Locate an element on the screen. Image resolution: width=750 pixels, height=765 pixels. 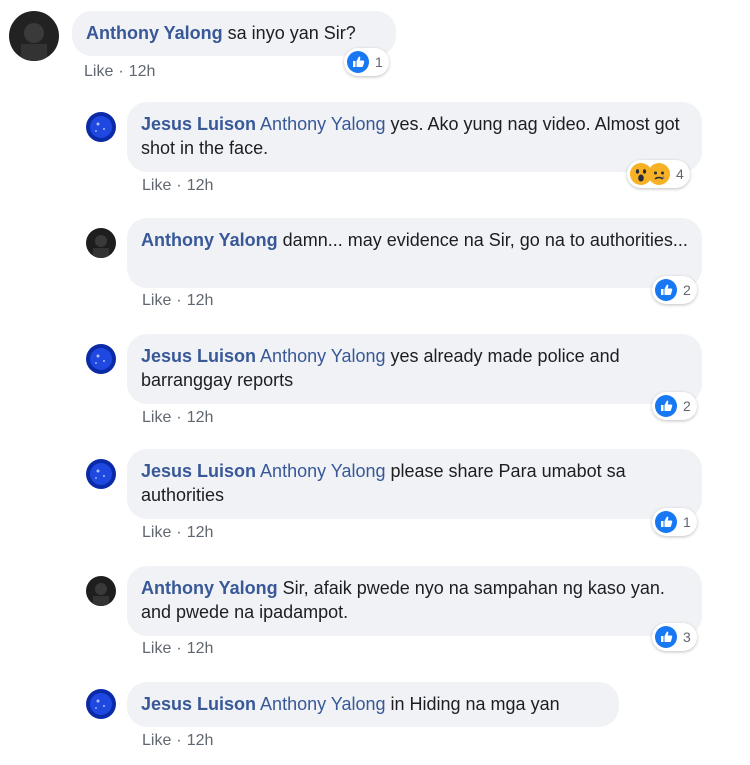
reaction-badge: 4 is located at coordinates (658, 174).